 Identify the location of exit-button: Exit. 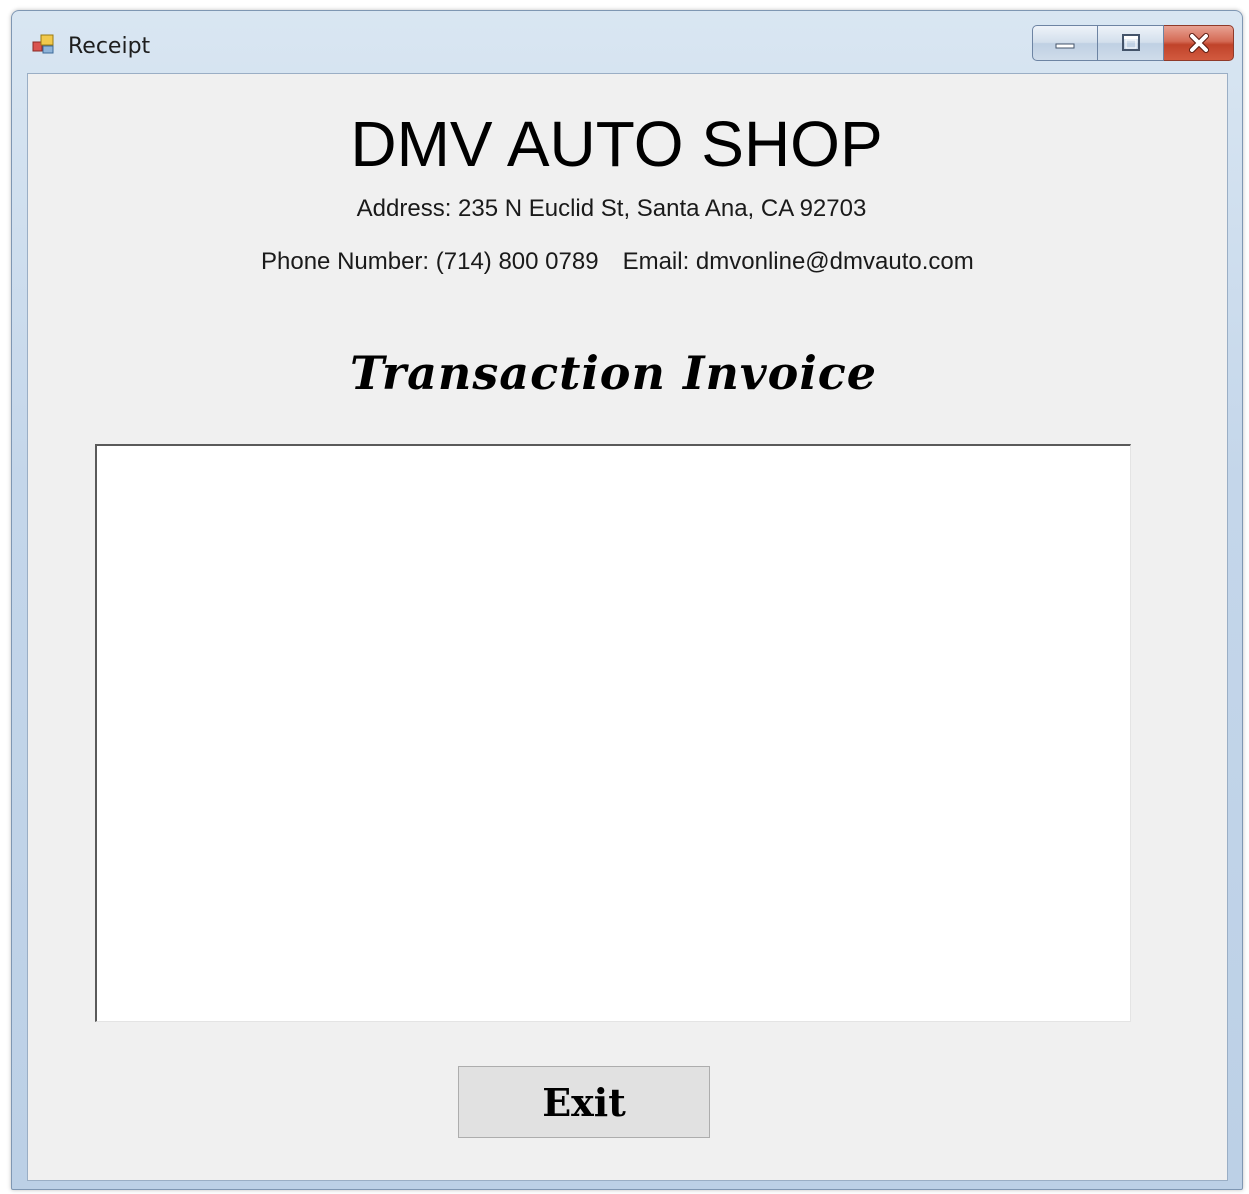
(584, 1102).